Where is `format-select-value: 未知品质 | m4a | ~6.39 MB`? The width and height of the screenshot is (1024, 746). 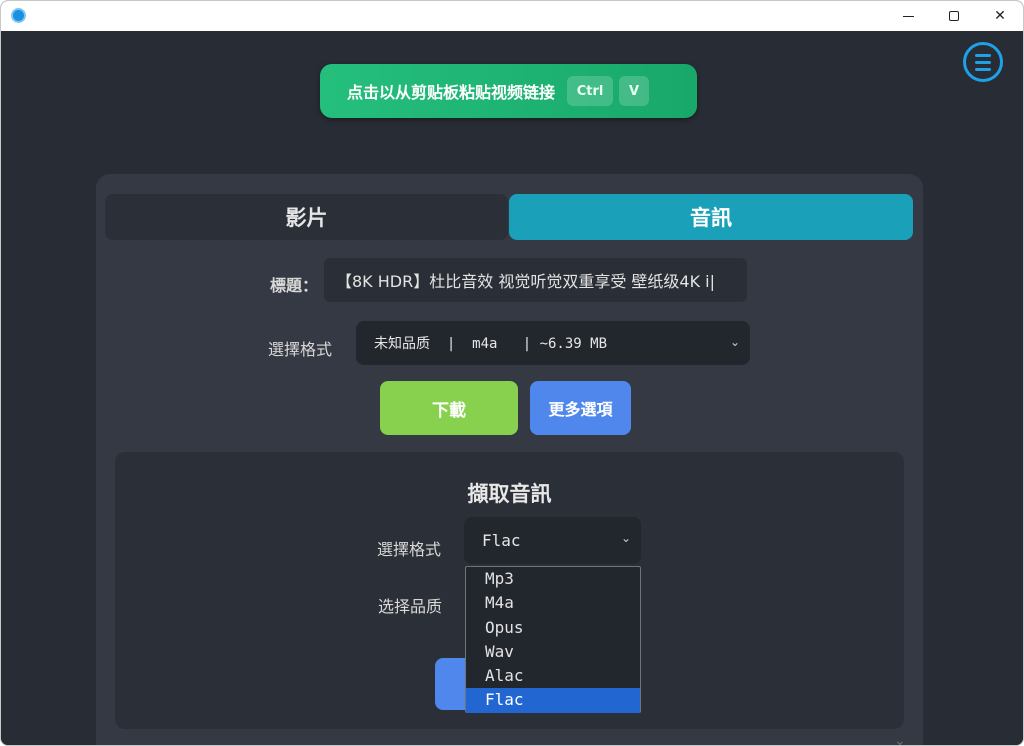 format-select-value: 未知品质 | m4a | ~6.39 MB is located at coordinates (491, 344).